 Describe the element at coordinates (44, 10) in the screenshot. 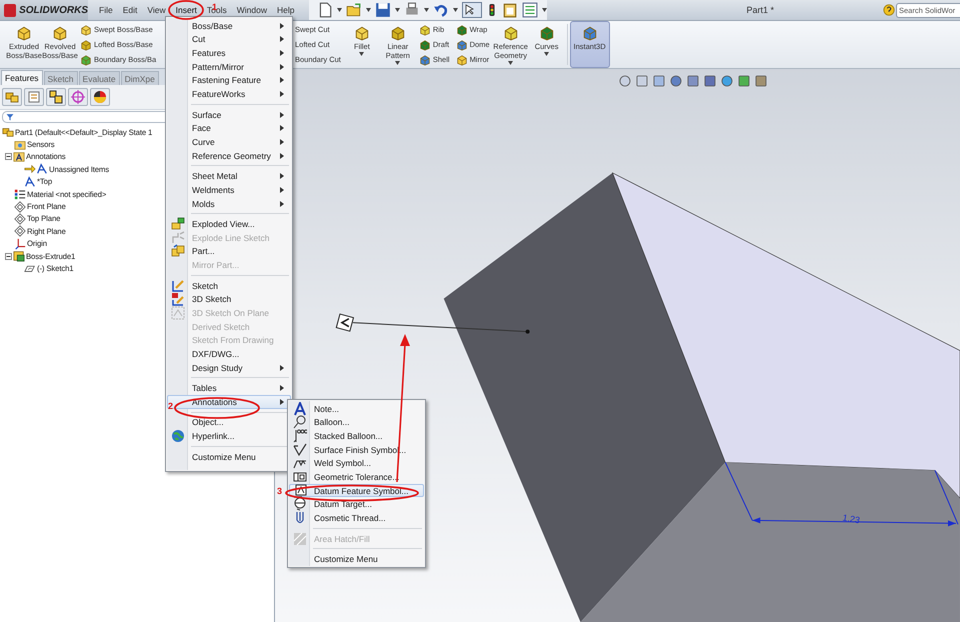

I see `app-logo: SOLIDWORKS` at that location.